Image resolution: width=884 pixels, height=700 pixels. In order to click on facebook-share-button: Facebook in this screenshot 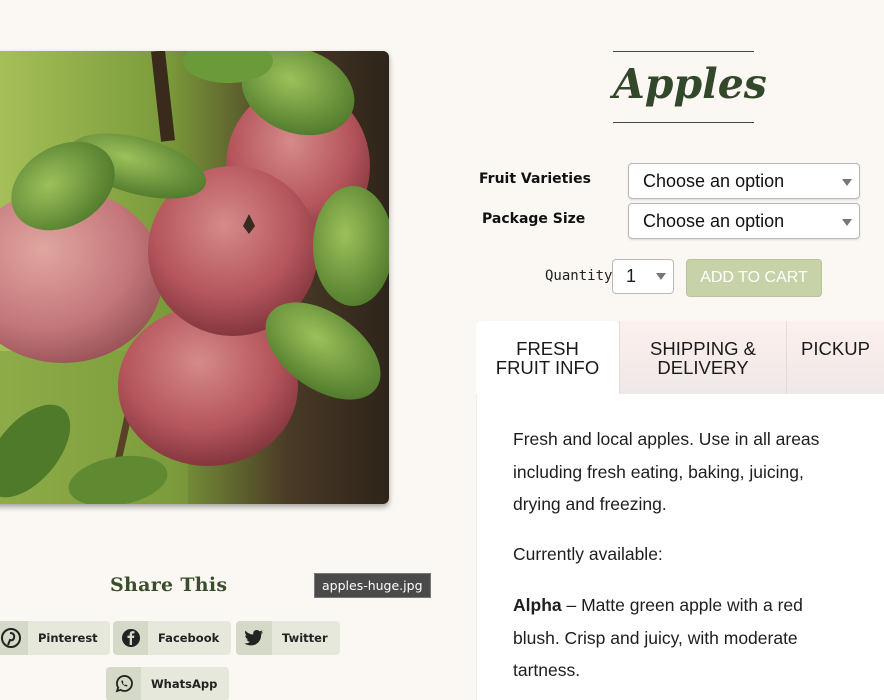, I will do `click(172, 638)`.